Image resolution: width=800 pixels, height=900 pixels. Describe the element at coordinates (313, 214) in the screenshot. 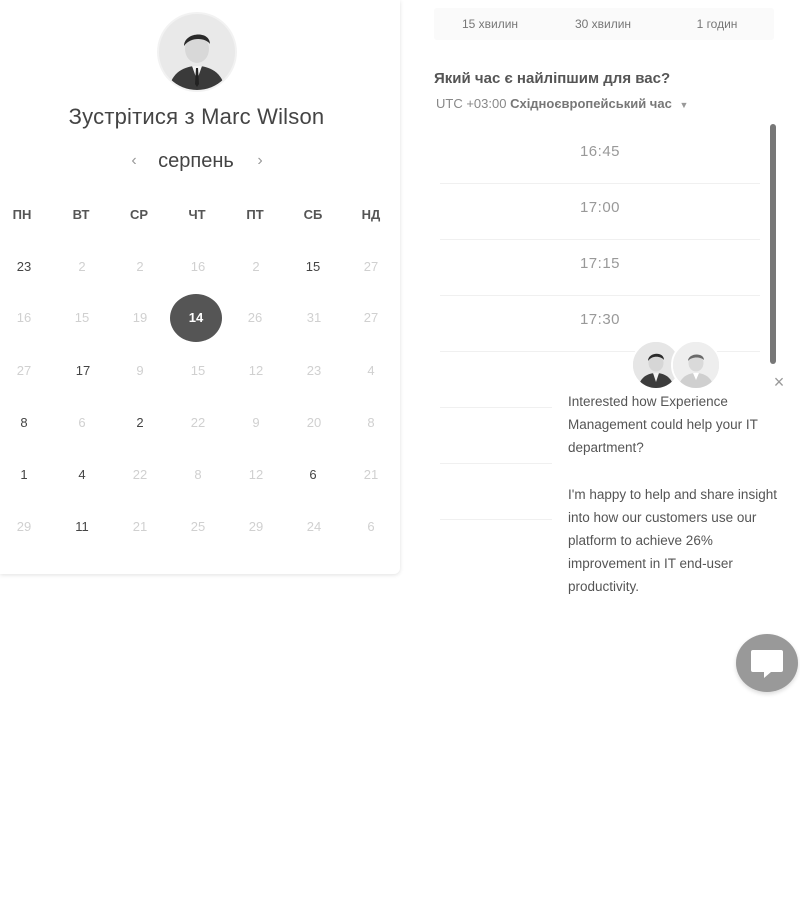

I see `weekday-label: СБ` at that location.